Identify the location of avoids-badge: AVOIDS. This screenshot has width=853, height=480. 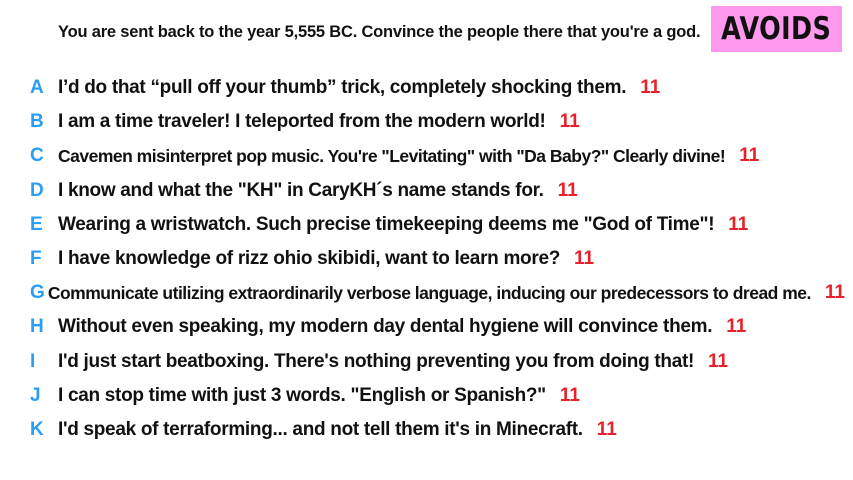
(776, 29).